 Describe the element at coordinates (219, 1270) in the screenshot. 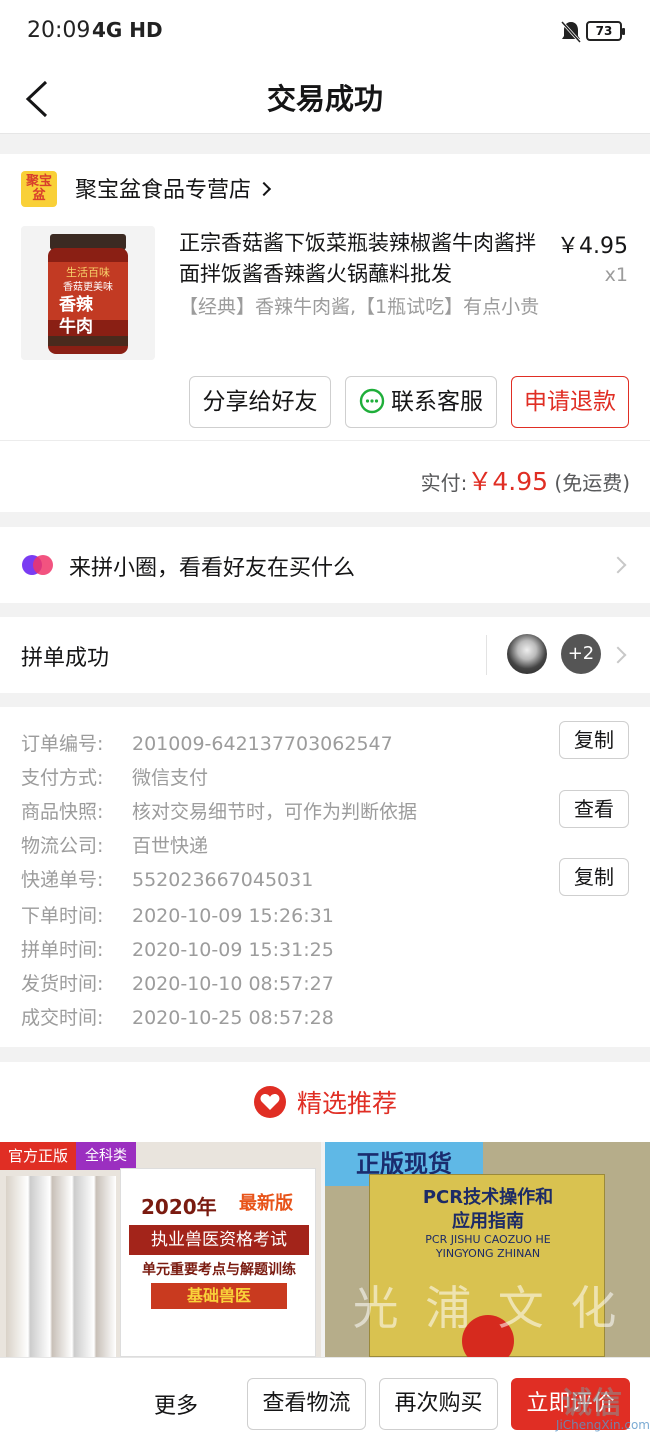

I see `book-line2: 单元重要考点与解题训练` at that location.